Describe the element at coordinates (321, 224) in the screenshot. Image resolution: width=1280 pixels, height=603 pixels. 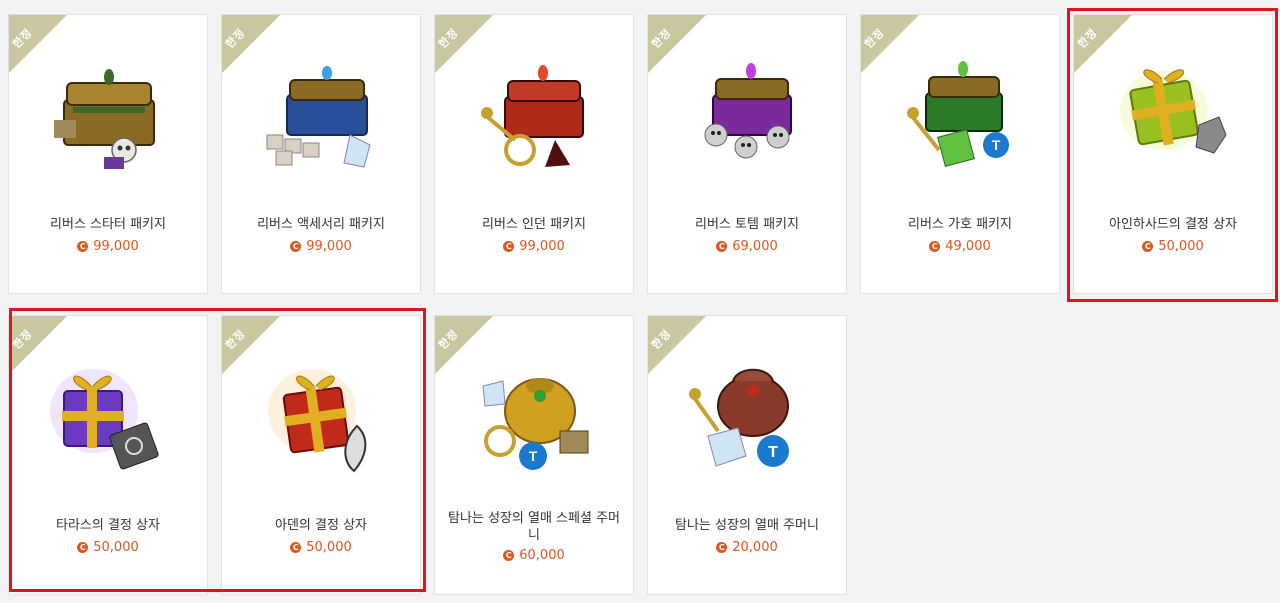
I see `product-name: 리버스 액세서리 패키지` at that location.